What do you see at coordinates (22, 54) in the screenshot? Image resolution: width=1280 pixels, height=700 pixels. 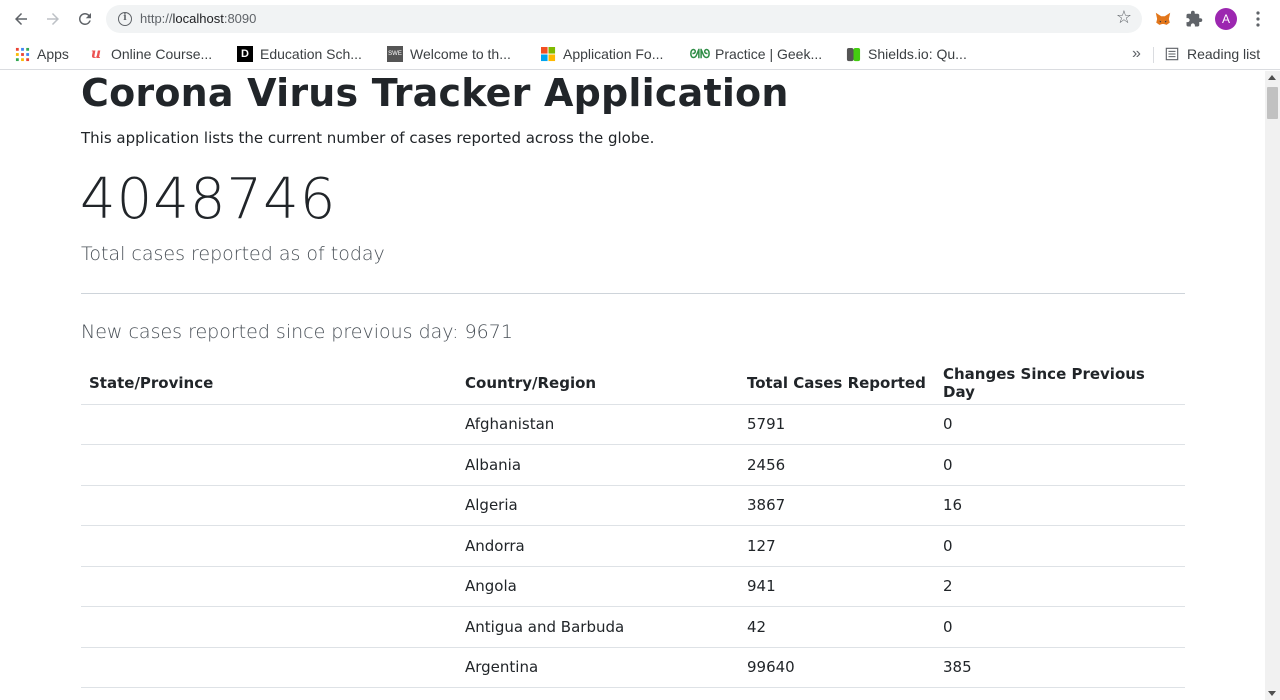 I see `apps-grid-icon` at bounding box center [22, 54].